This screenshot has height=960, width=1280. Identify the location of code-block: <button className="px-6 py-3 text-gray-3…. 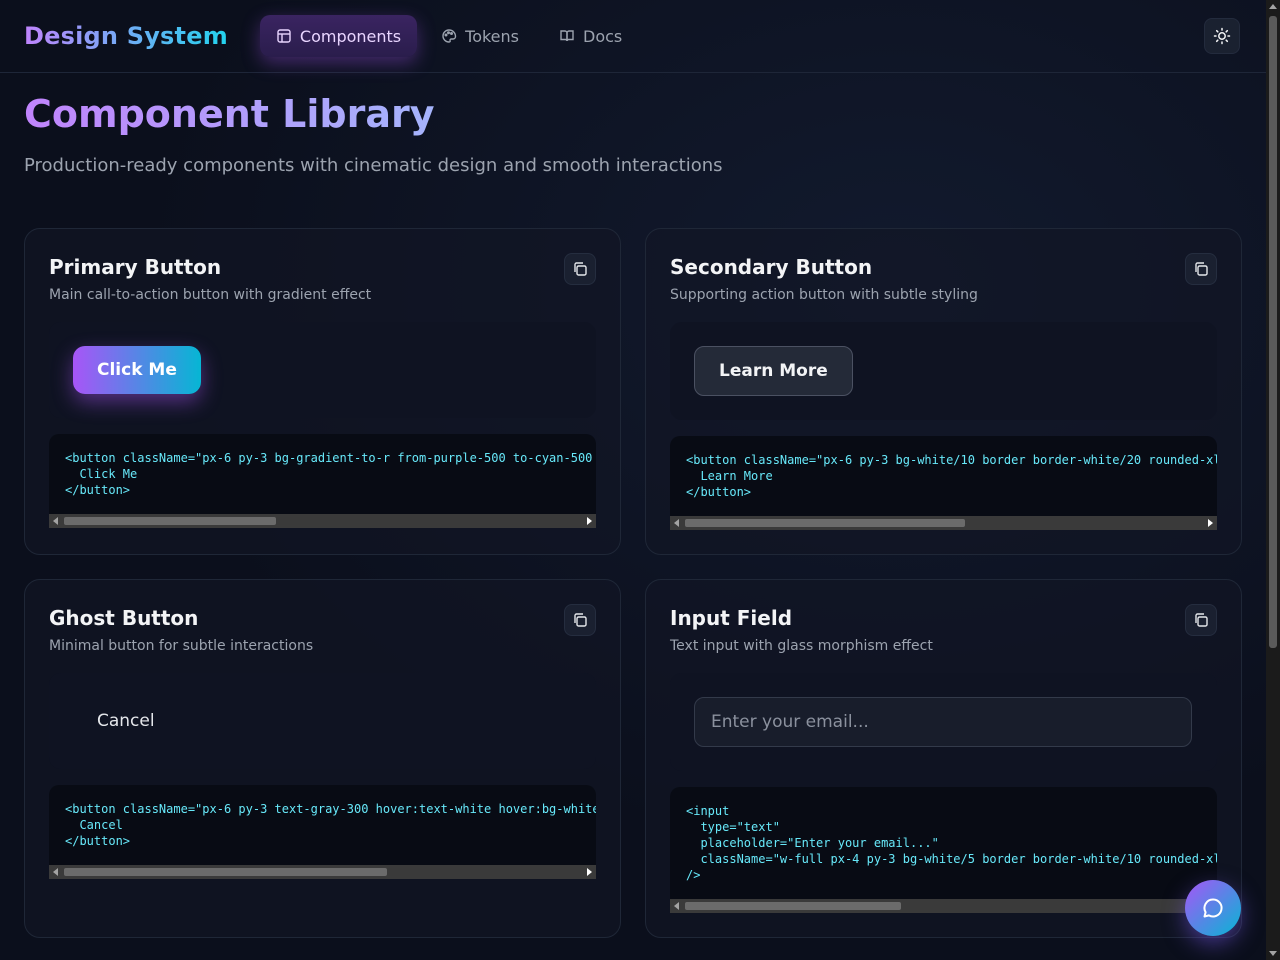
(322, 825).